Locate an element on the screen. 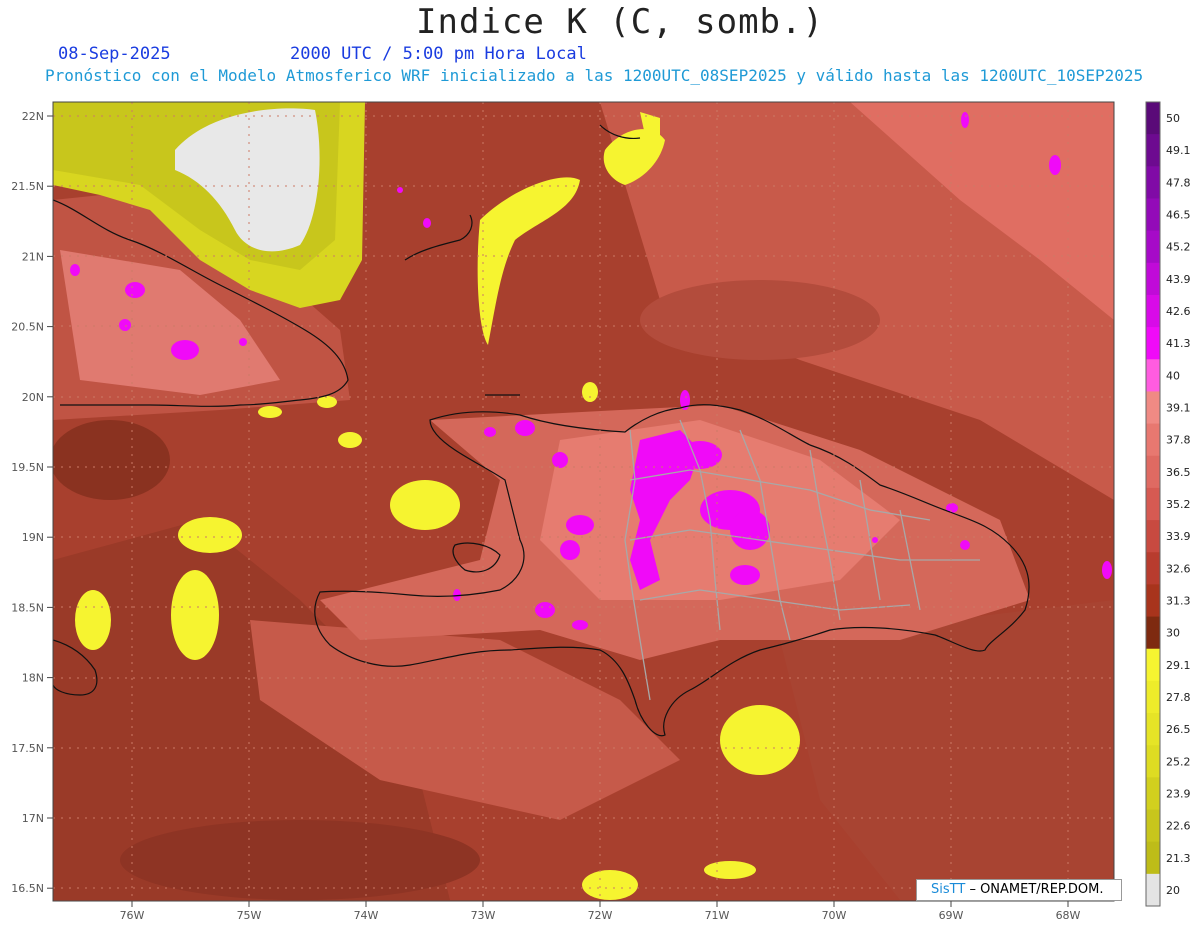 The height and width of the screenshot is (927, 1200). colorbar-label: 31.3 is located at coordinates (1178, 600).